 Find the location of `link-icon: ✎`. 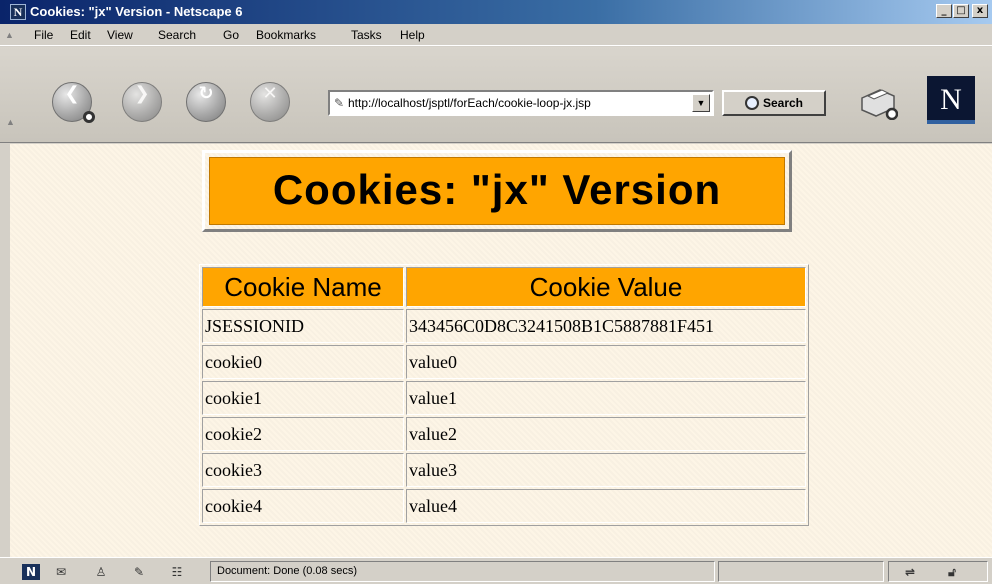

link-icon: ✎ is located at coordinates (339, 103).